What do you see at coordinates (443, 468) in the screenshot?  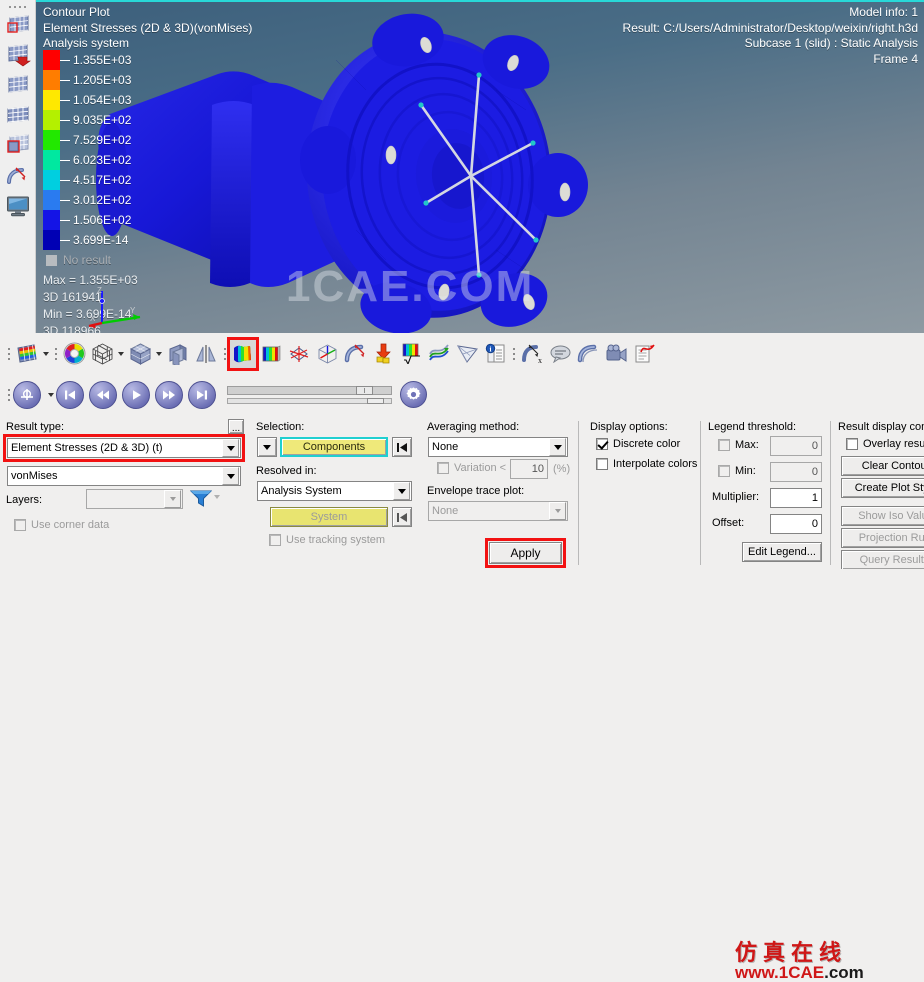 I see `variation-box` at bounding box center [443, 468].